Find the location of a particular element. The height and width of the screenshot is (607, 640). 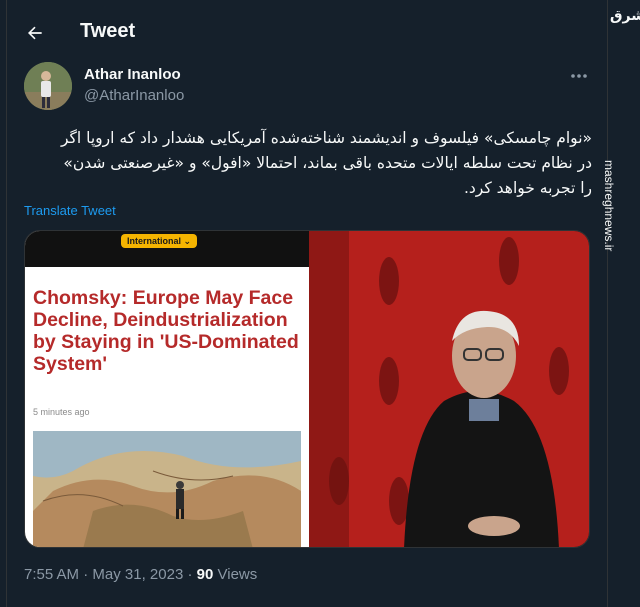

tweet-metadata: 7:55 AM · May 31, 2023 · 90 Views is located at coordinates (141, 574).